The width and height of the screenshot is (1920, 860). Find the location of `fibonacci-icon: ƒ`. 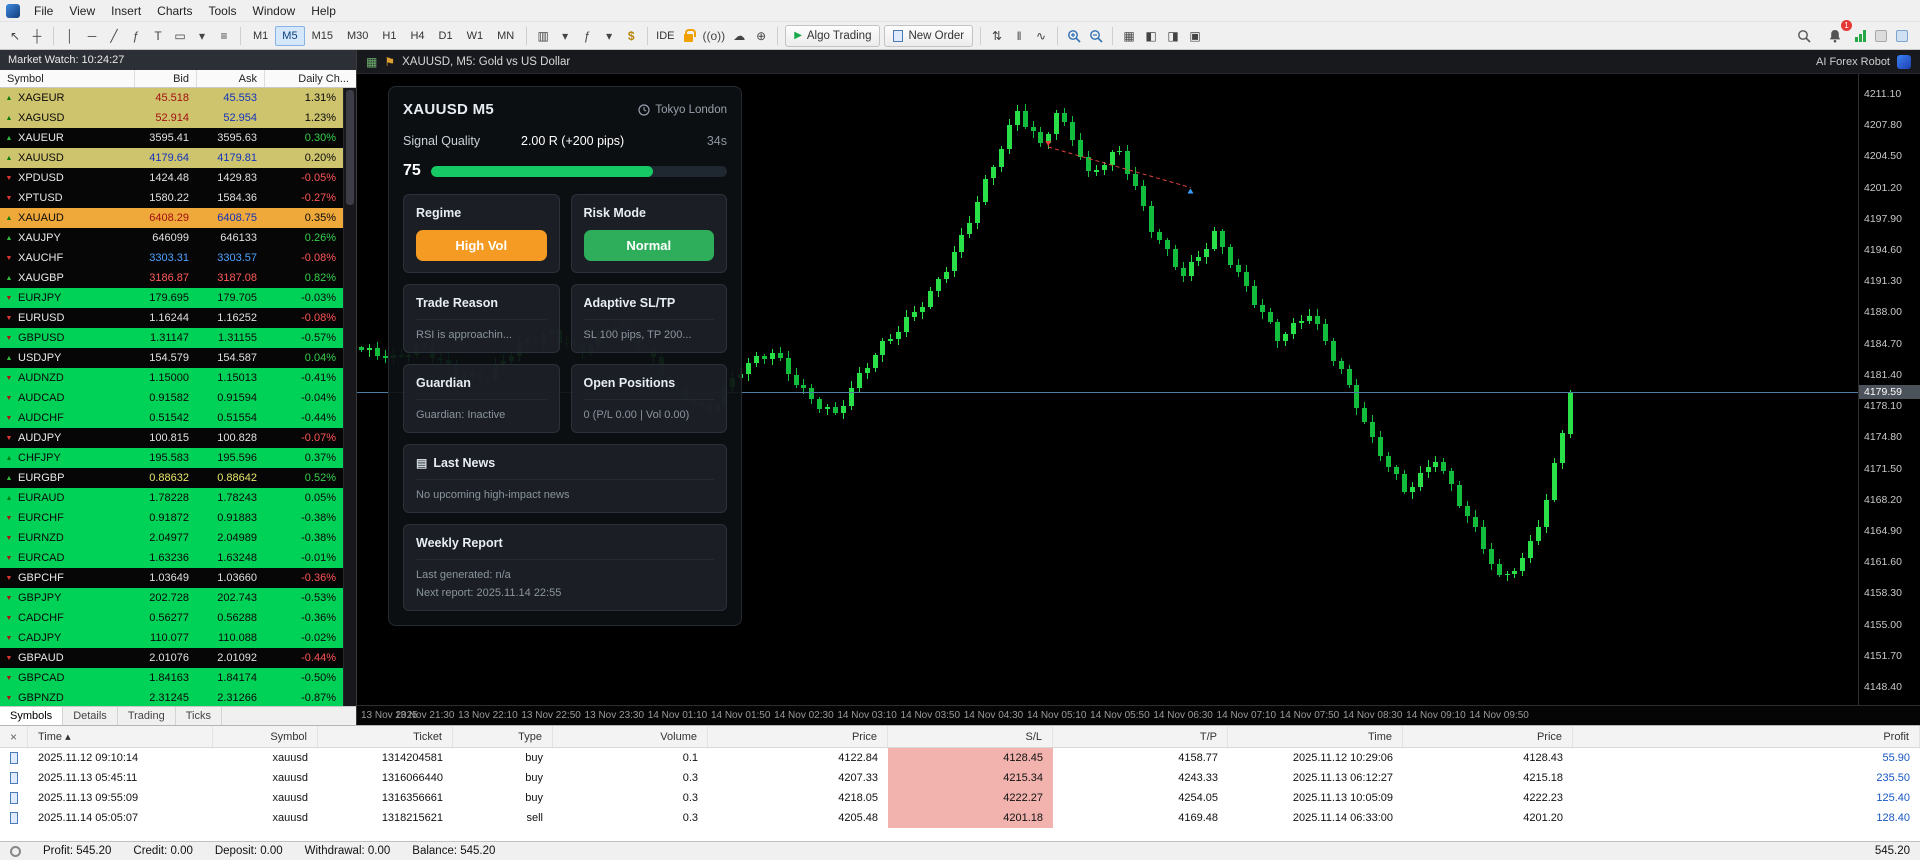

fibonacci-icon: ƒ is located at coordinates (136, 36).